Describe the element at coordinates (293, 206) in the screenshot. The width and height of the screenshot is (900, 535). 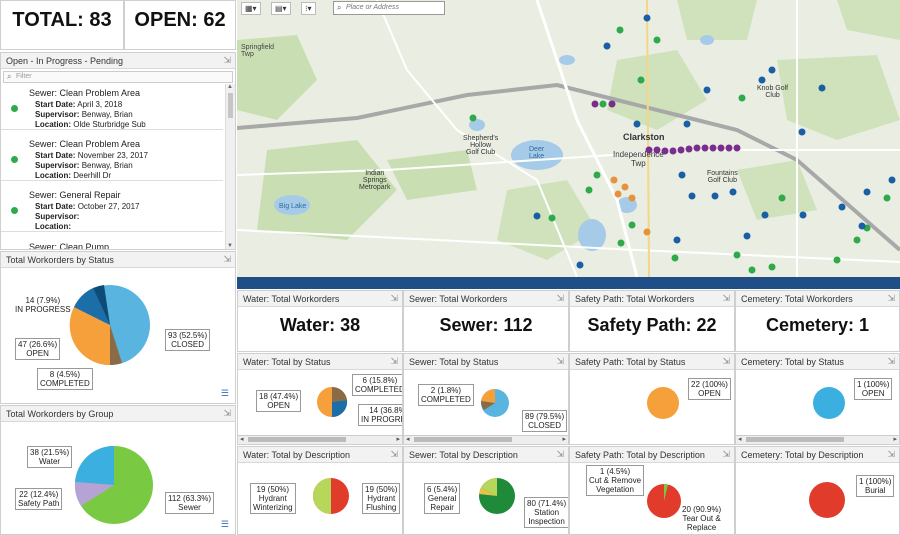
I see `map-label-big-lake: Big Lake` at that location.